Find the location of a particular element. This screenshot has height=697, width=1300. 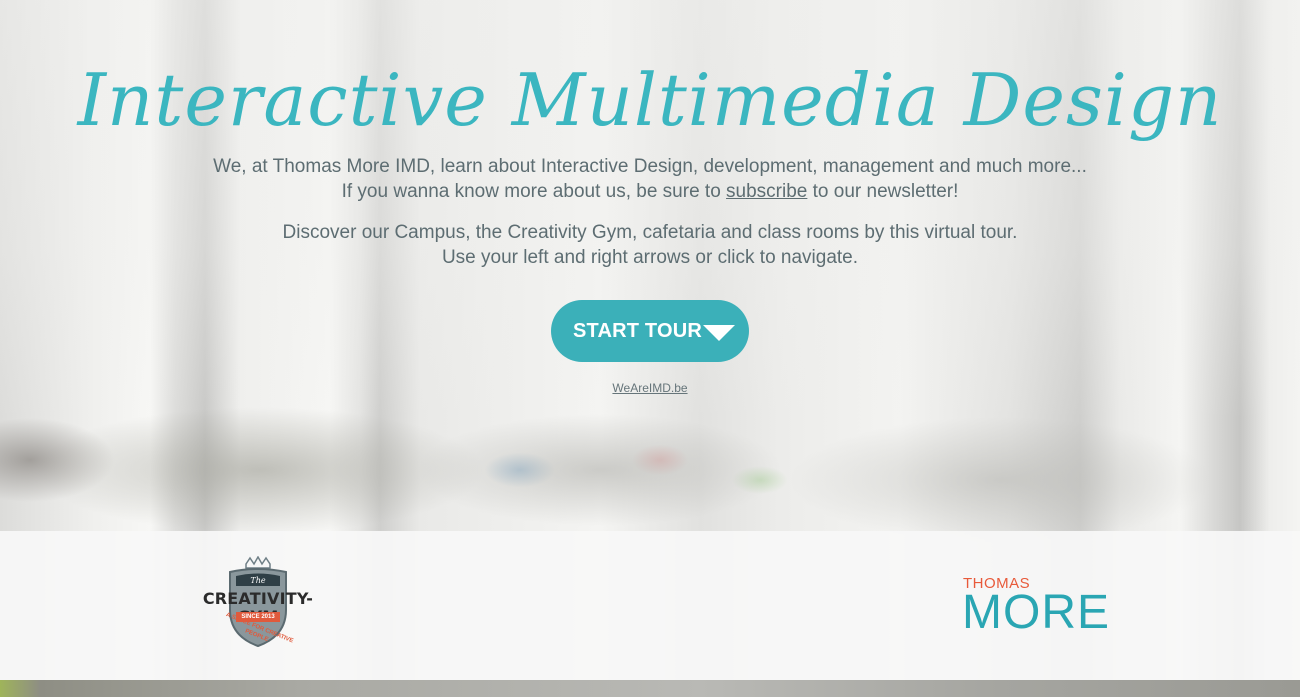

bottom-background-strip is located at coordinates (650, 688).